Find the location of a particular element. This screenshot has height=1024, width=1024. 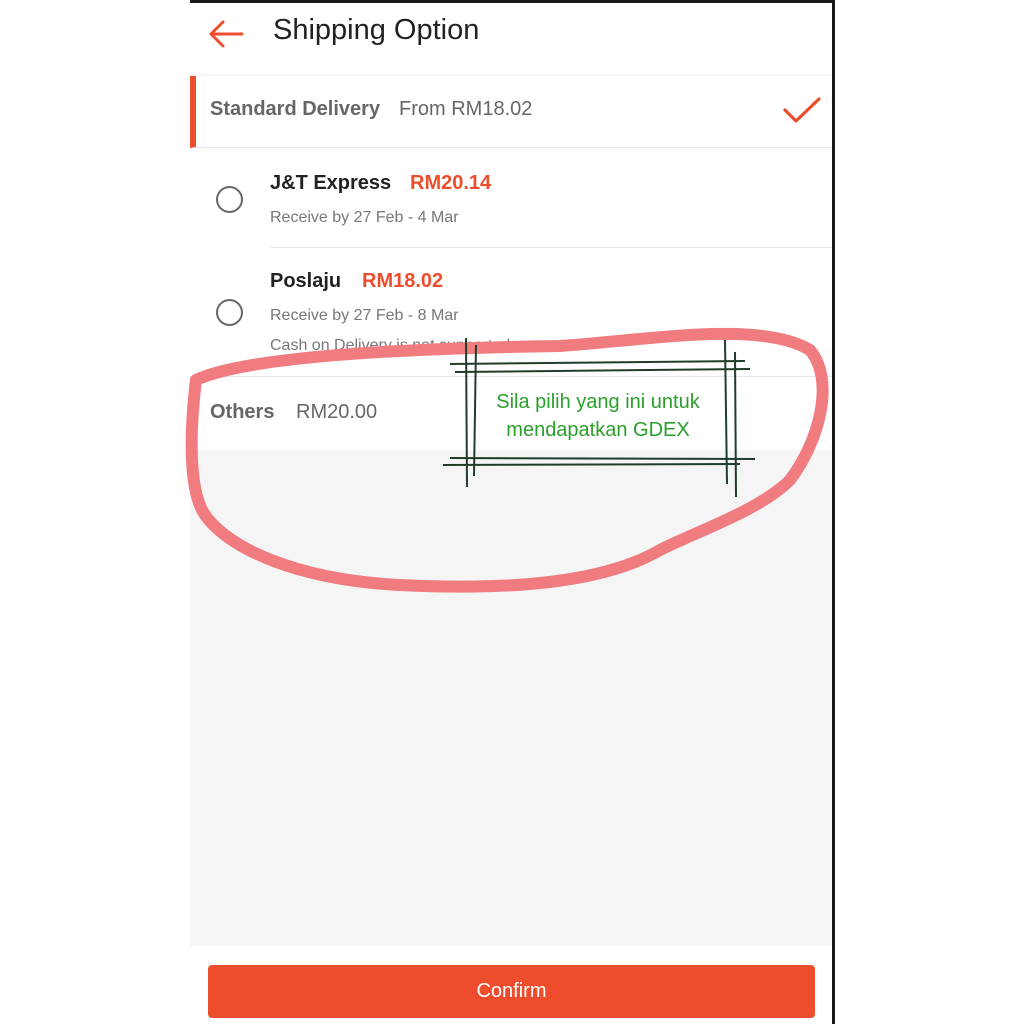

cod-note: Cash on Delivery is not supported is located at coordinates (390, 345).